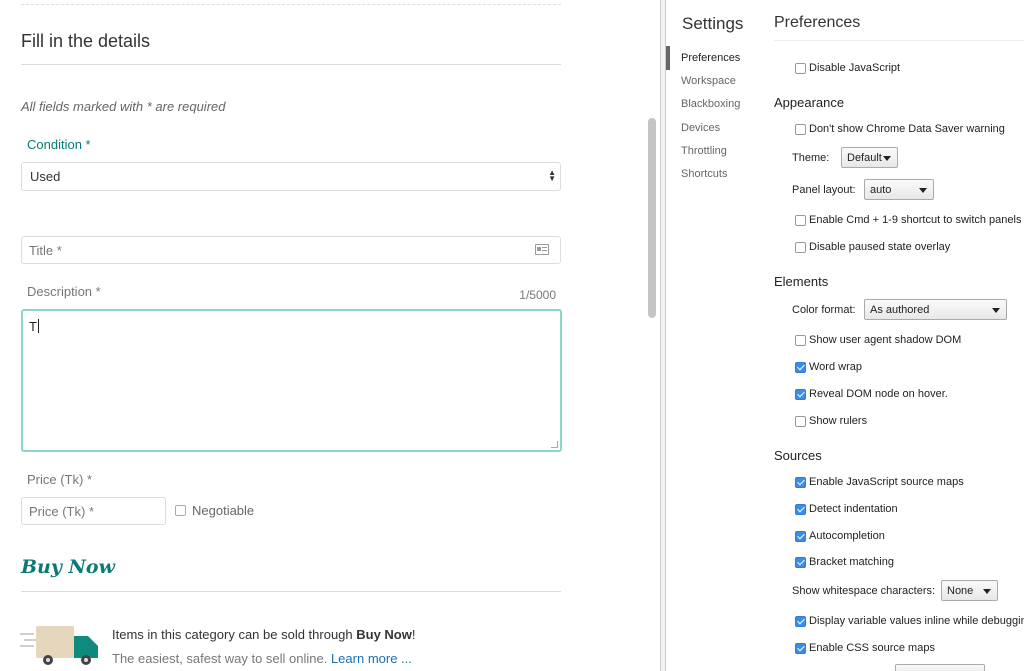  I want to click on detect-indentation-option: Detect indentation, so click(846, 509).